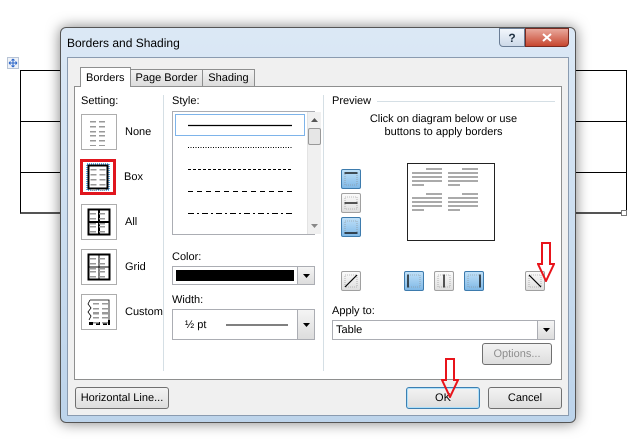  What do you see at coordinates (512, 37) in the screenshot?
I see `help-button: ?` at bounding box center [512, 37].